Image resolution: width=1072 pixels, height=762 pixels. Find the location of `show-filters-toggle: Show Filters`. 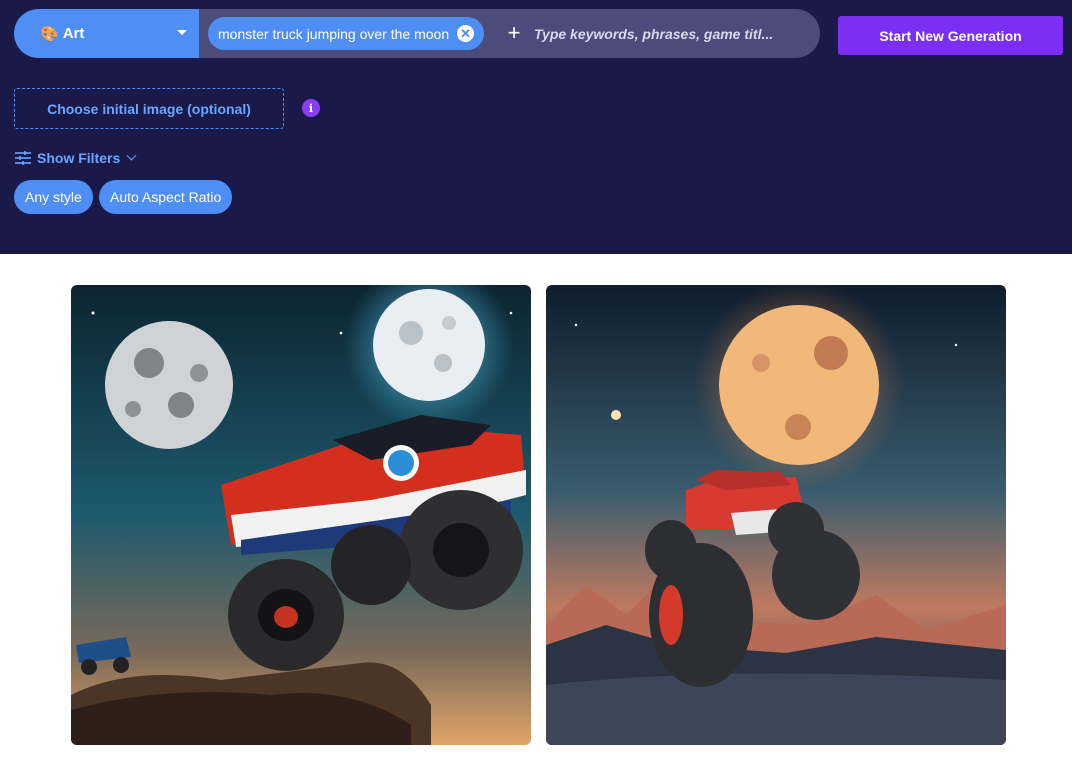

show-filters-toggle: Show Filters is located at coordinates (76, 158).